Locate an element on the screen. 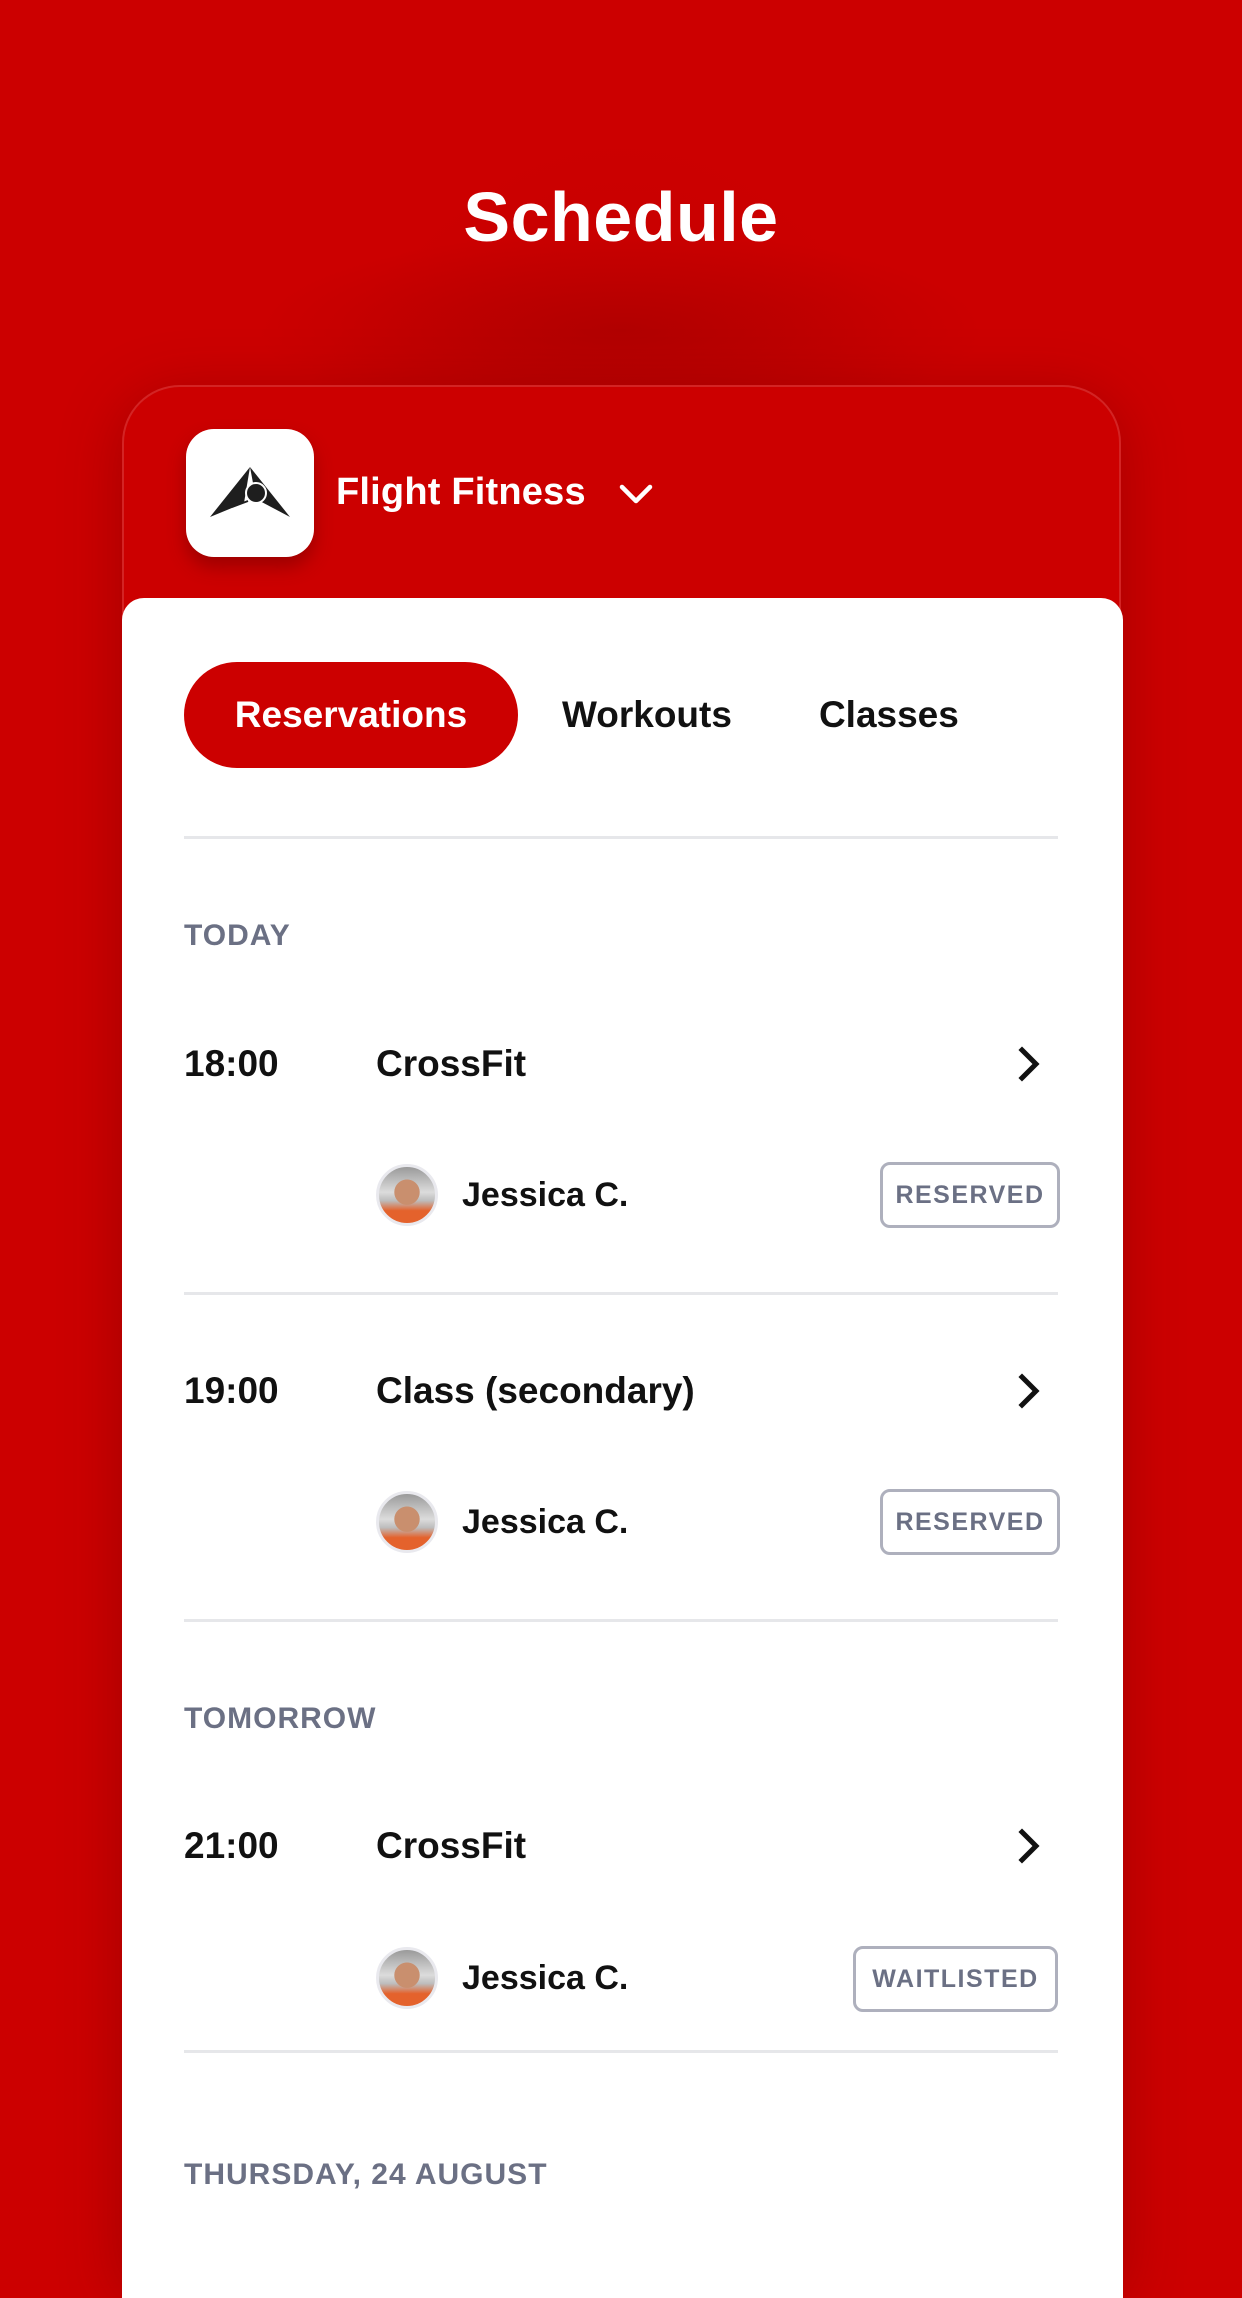 This screenshot has width=1242, height=2298. section-label-thursday: THURSDAY, 24 AUGUST is located at coordinates (366, 2174).